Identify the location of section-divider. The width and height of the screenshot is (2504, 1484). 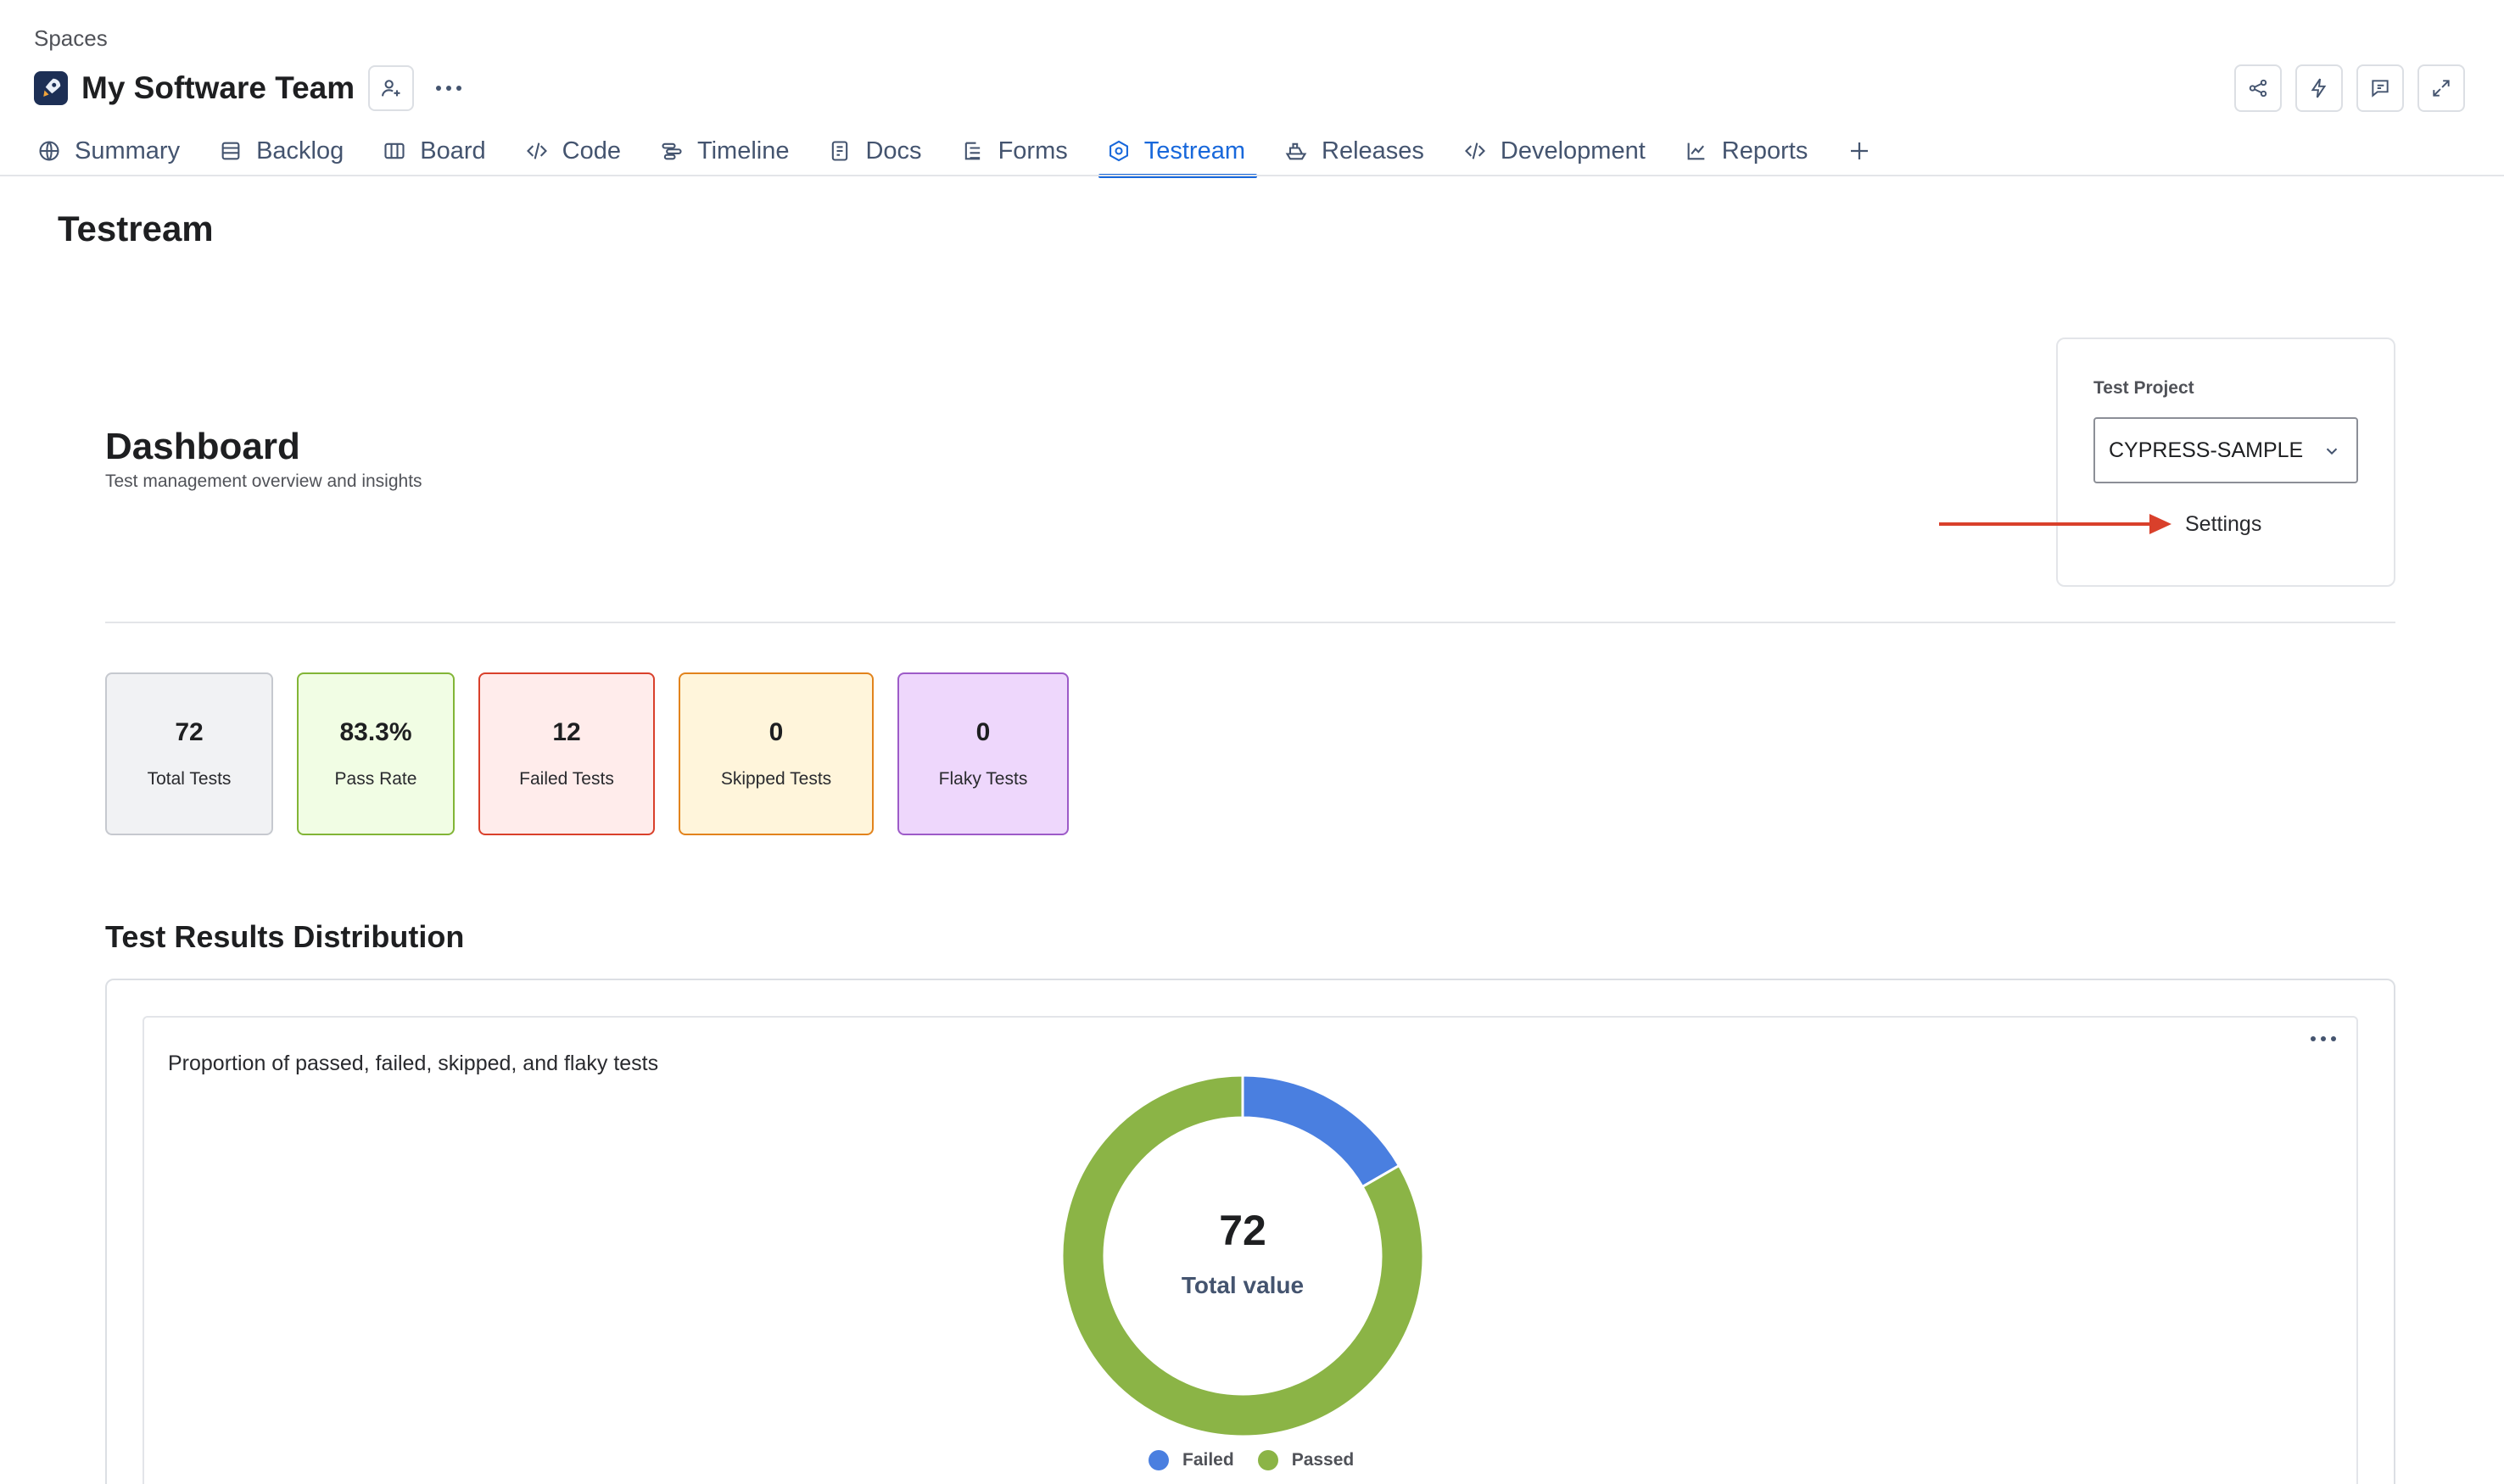
(1250, 622).